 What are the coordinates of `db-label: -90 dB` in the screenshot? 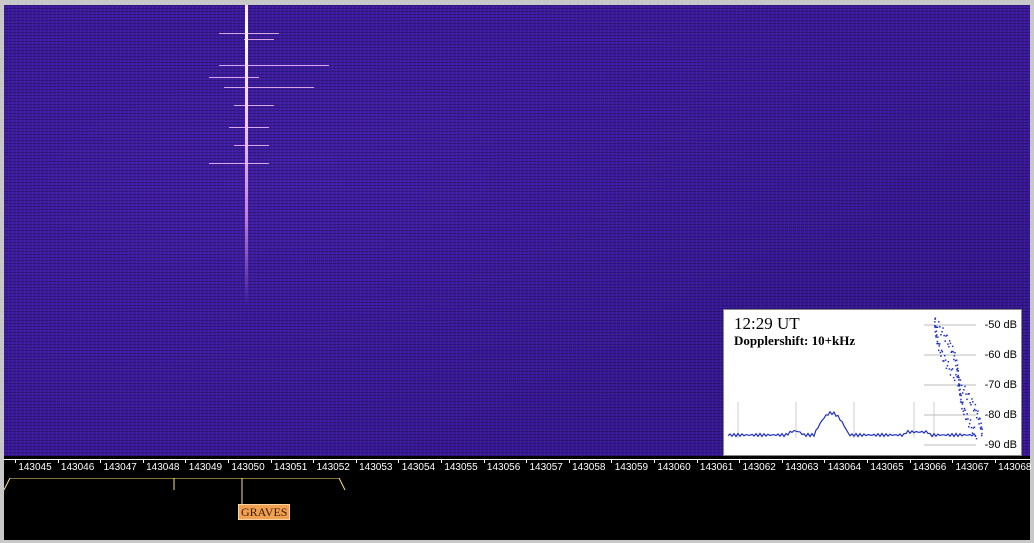 It's located at (1000, 445).